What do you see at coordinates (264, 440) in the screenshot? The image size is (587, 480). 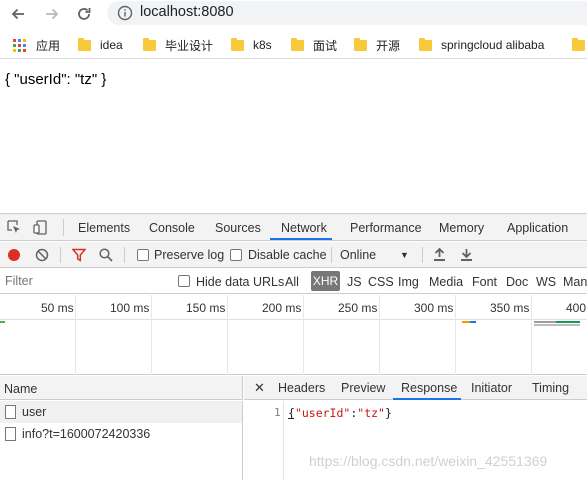 I see `line-number-gutter: 1` at bounding box center [264, 440].